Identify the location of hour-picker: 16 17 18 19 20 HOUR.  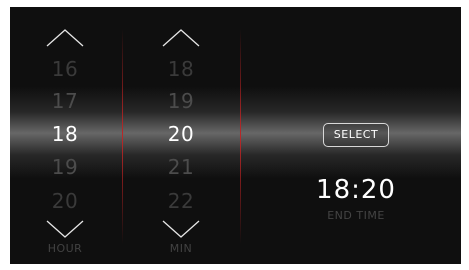
(65, 135).